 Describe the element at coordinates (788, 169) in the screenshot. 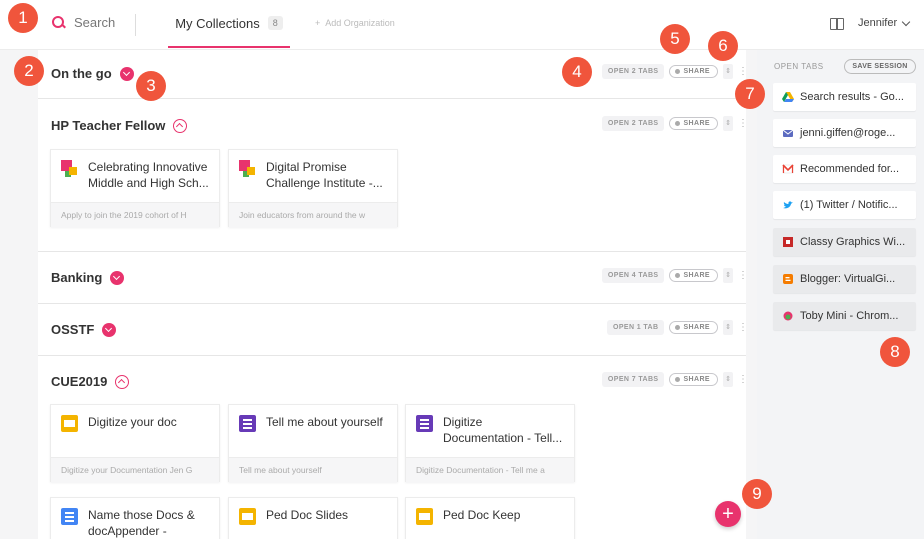

I see `gmail-icon` at that location.